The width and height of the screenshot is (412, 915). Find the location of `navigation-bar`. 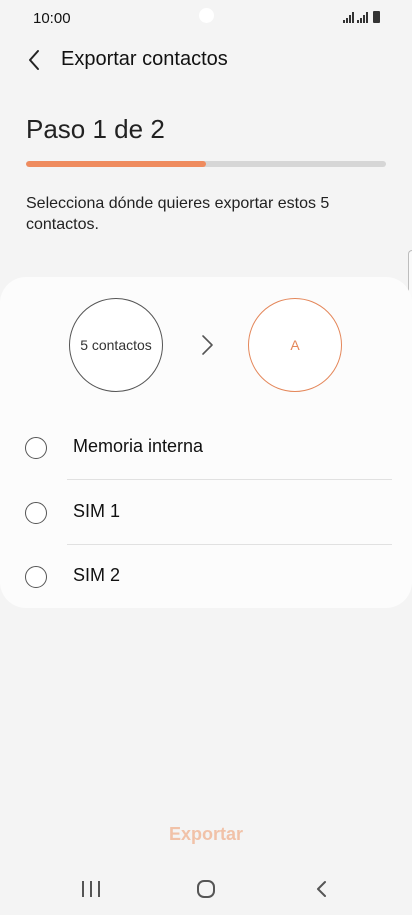

navigation-bar is located at coordinates (206, 890).